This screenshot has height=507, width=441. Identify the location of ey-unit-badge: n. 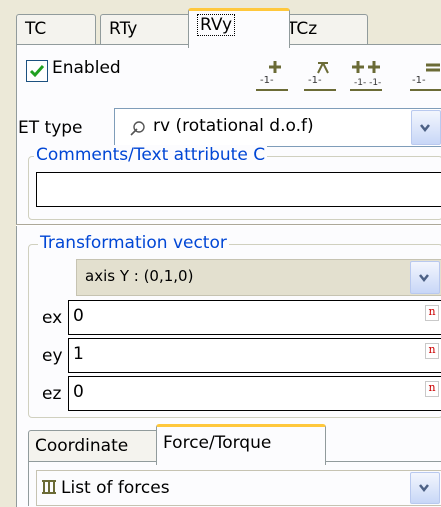
(432, 351).